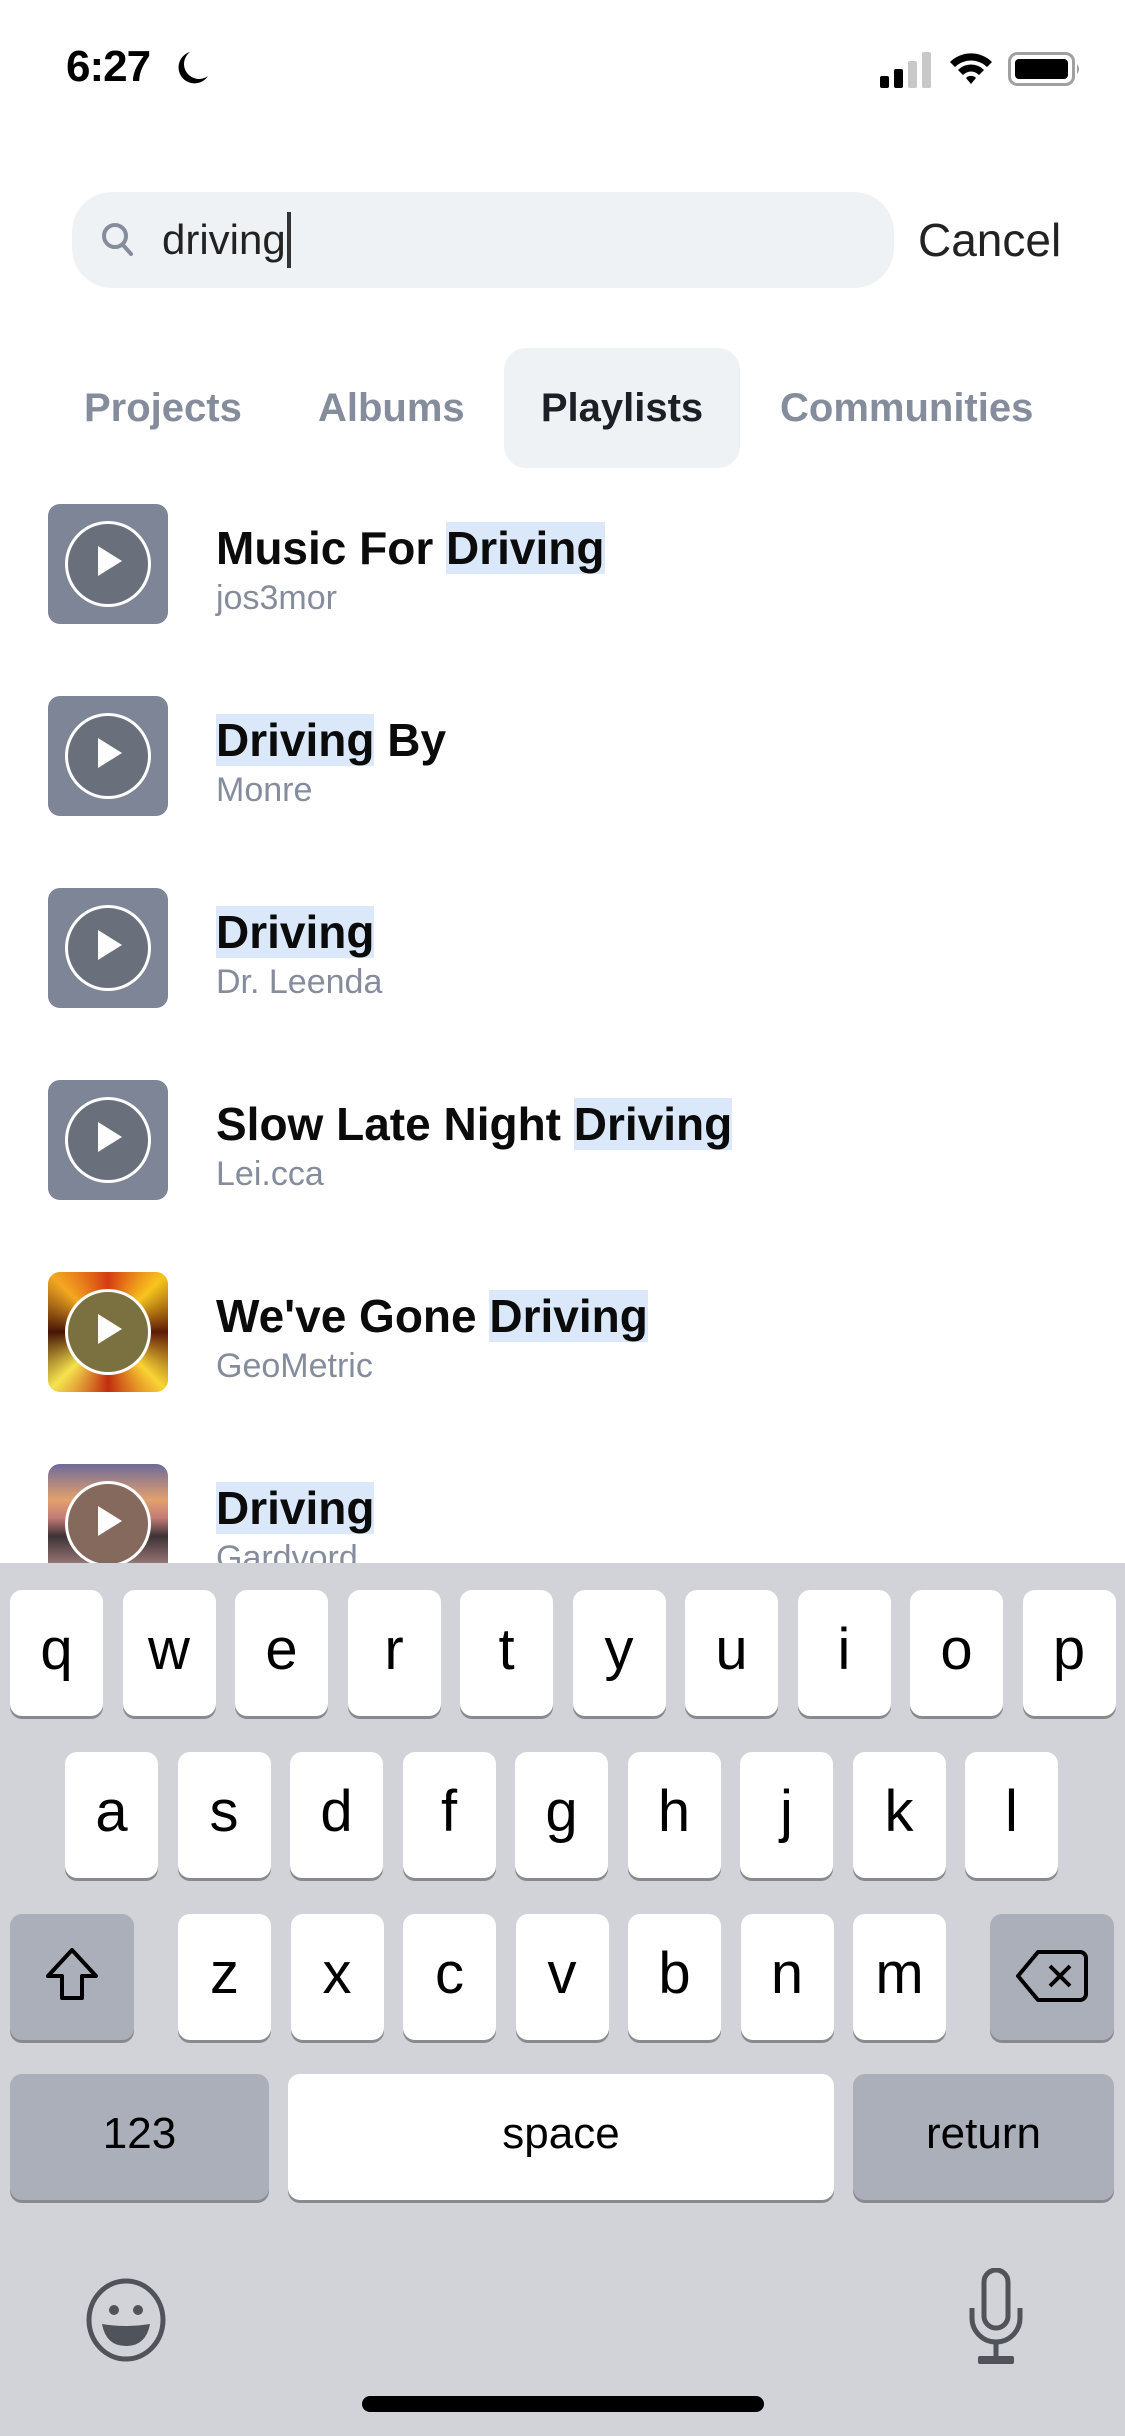 Image resolution: width=1125 pixels, height=2436 pixels. Describe the element at coordinates (353, 1316) in the screenshot. I see `title-prefix: We've Gone` at that location.